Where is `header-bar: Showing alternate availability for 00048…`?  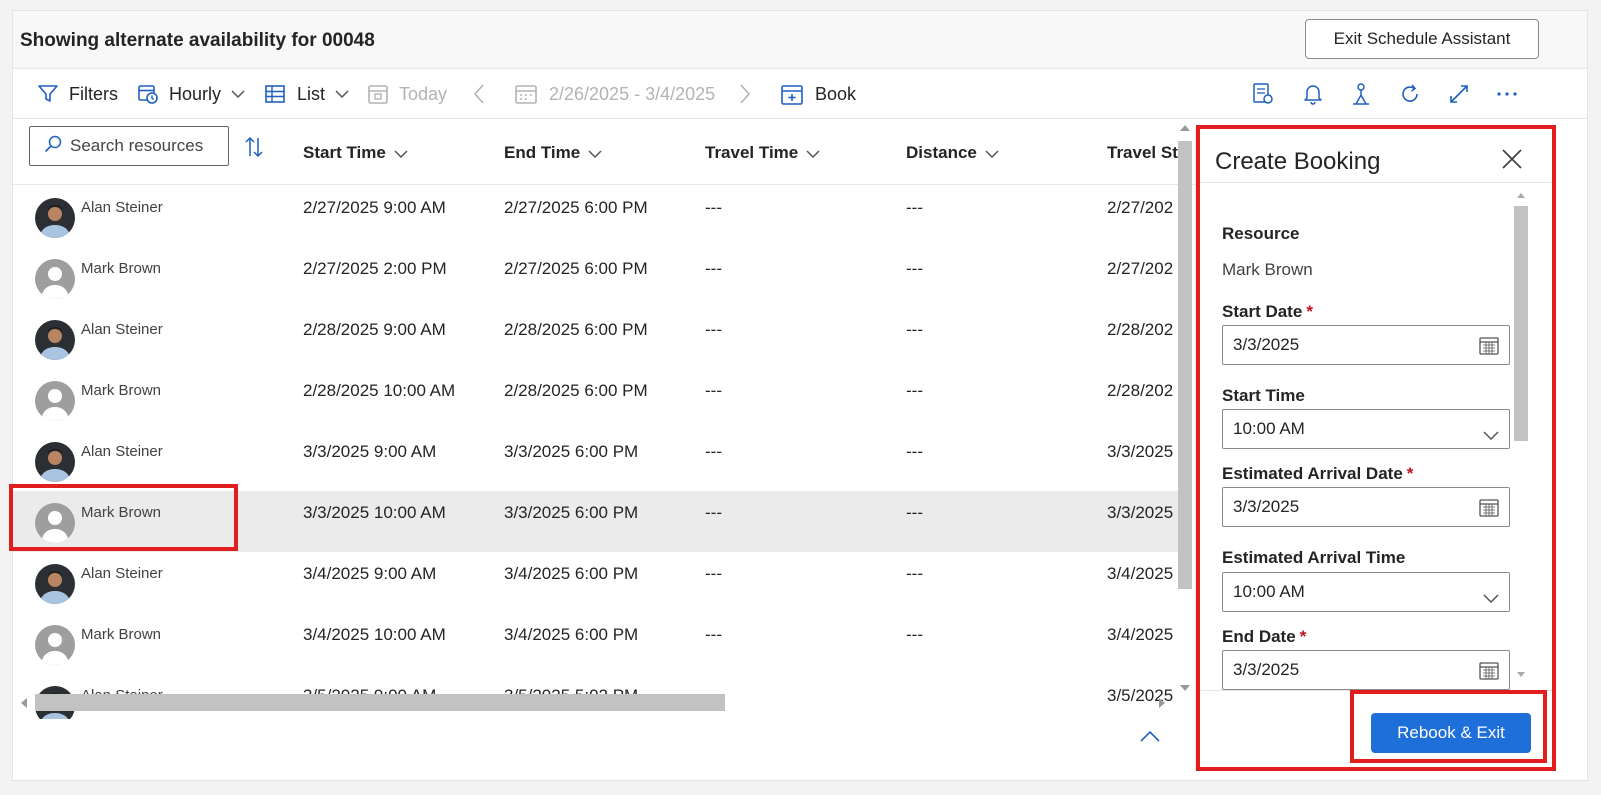 header-bar: Showing alternate availability for 00048… is located at coordinates (800, 40).